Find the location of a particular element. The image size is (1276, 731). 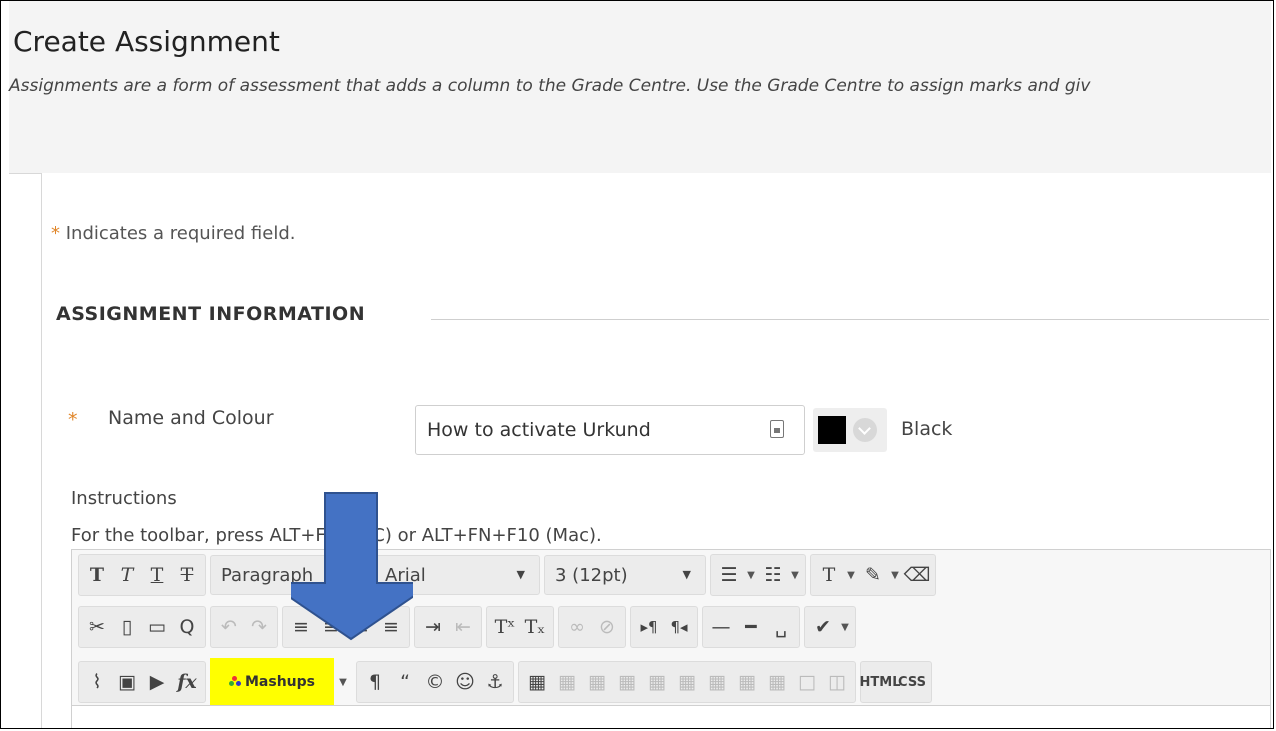

indent-icon: ⇥ is located at coordinates (433, 627).